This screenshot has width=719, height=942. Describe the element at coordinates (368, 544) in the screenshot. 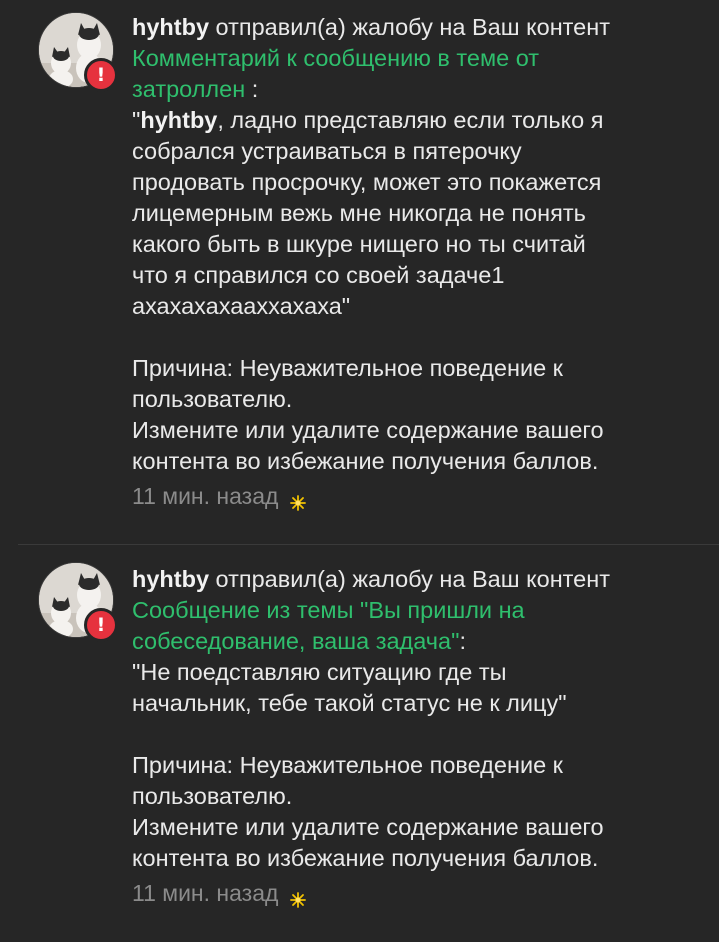

I see `divider` at that location.